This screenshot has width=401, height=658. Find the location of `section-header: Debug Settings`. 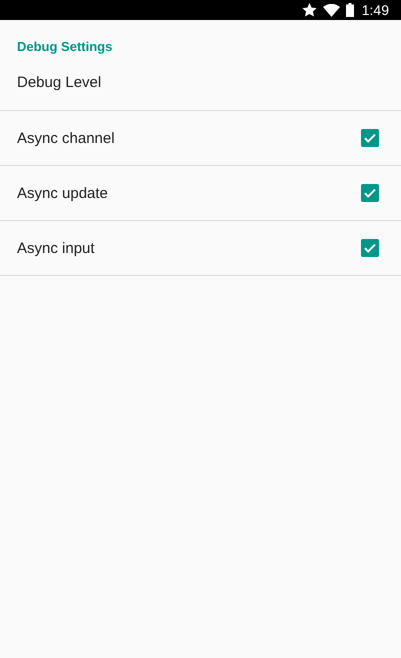

section-header: Debug Settings is located at coordinates (65, 46).